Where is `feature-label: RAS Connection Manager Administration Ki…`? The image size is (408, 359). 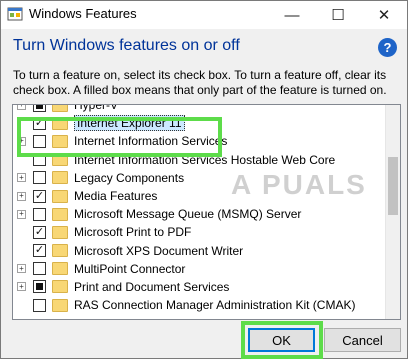 feature-label: RAS Connection Manager Administration Ki… is located at coordinates (215, 305).